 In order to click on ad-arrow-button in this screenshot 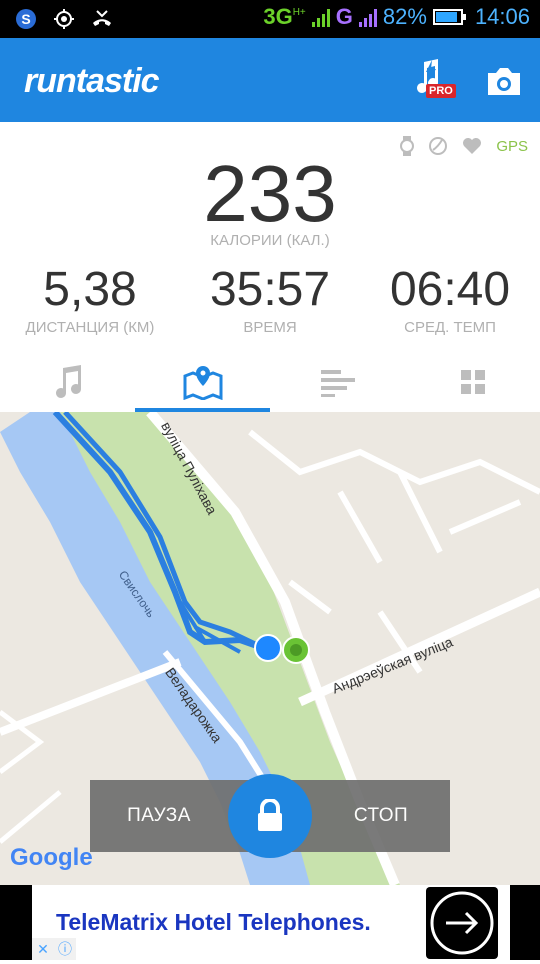, I will do `click(462, 923)`.